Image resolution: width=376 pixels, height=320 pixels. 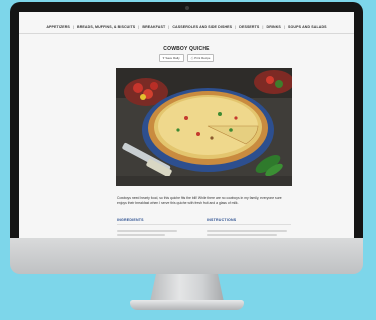 What do you see at coordinates (222, 220) in the screenshot?
I see `instructions-heading: INSTRUCTIONS` at bounding box center [222, 220].